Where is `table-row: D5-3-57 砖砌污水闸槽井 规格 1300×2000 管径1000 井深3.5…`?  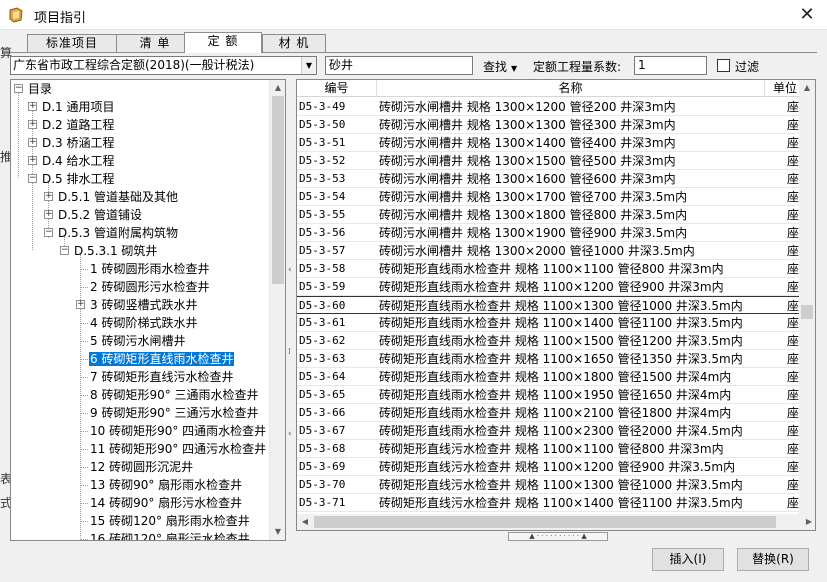 table-row: D5-3-57 砖砌污水闸槽井 规格 1300×2000 管径1000 井深3.5… is located at coordinates (549, 251).